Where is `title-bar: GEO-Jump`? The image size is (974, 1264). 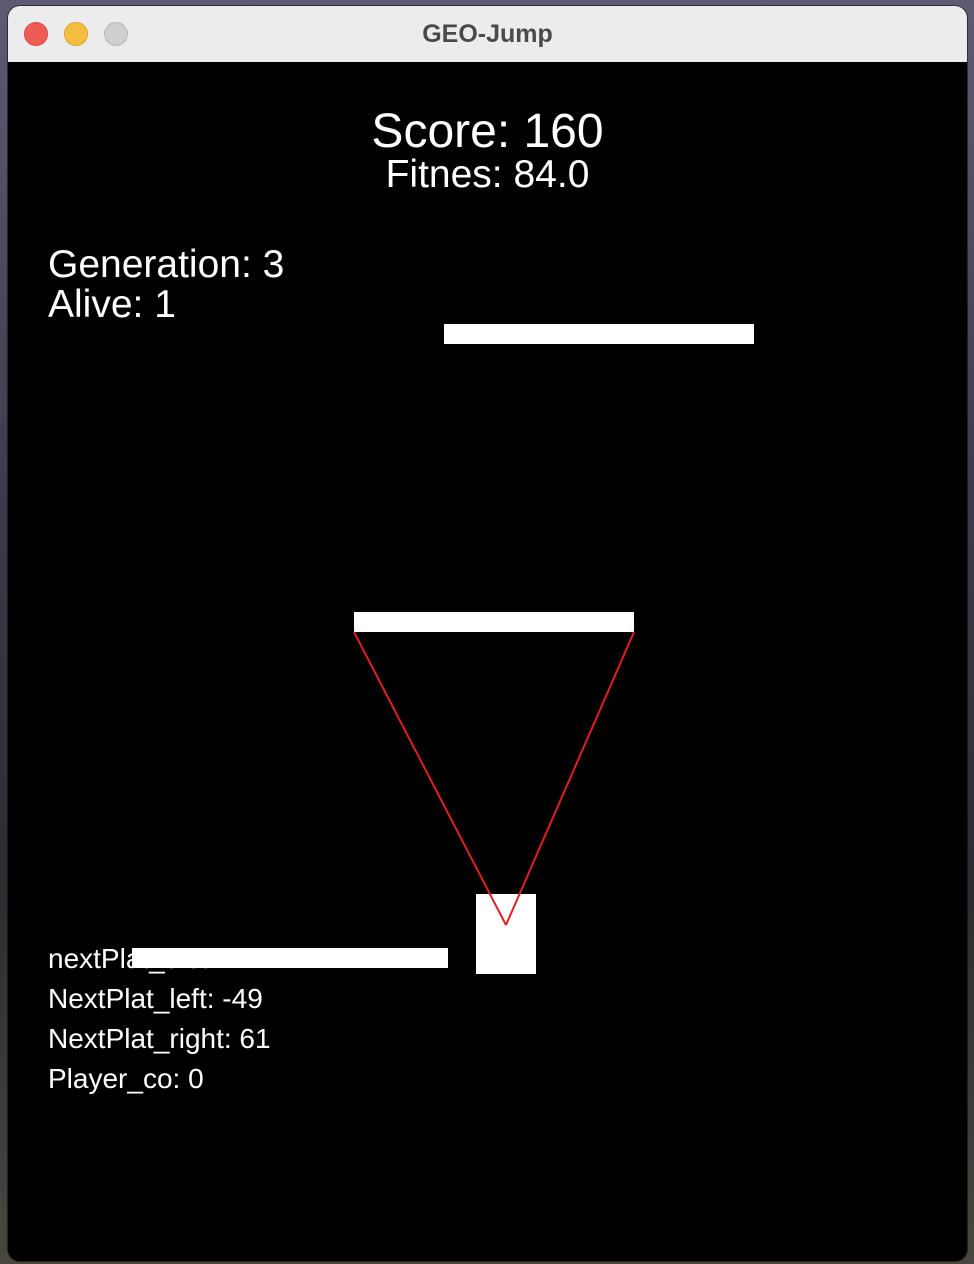
title-bar: GEO-Jump is located at coordinates (487, 34).